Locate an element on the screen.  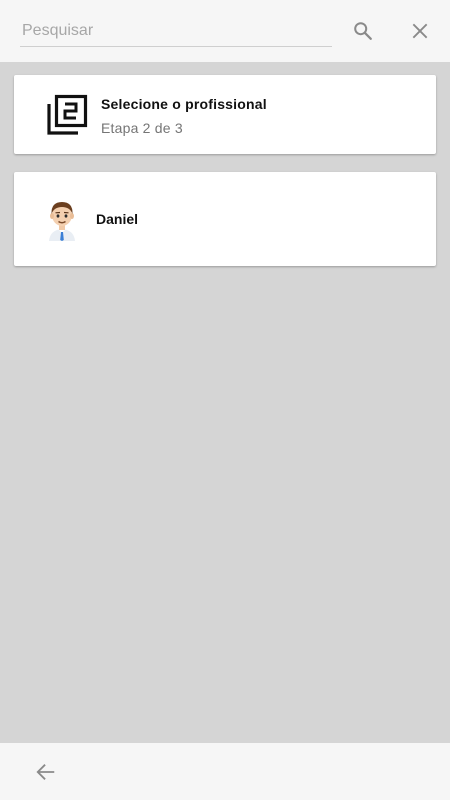
step-title: Selecione o profissional is located at coordinates (184, 104).